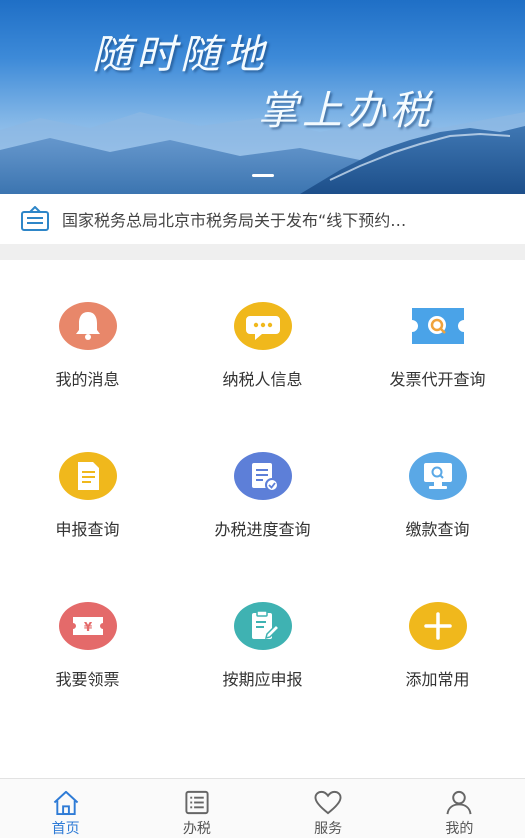 The height and width of the screenshot is (838, 525). Describe the element at coordinates (262, 476) in the screenshot. I see `progress-document-icon` at that location.